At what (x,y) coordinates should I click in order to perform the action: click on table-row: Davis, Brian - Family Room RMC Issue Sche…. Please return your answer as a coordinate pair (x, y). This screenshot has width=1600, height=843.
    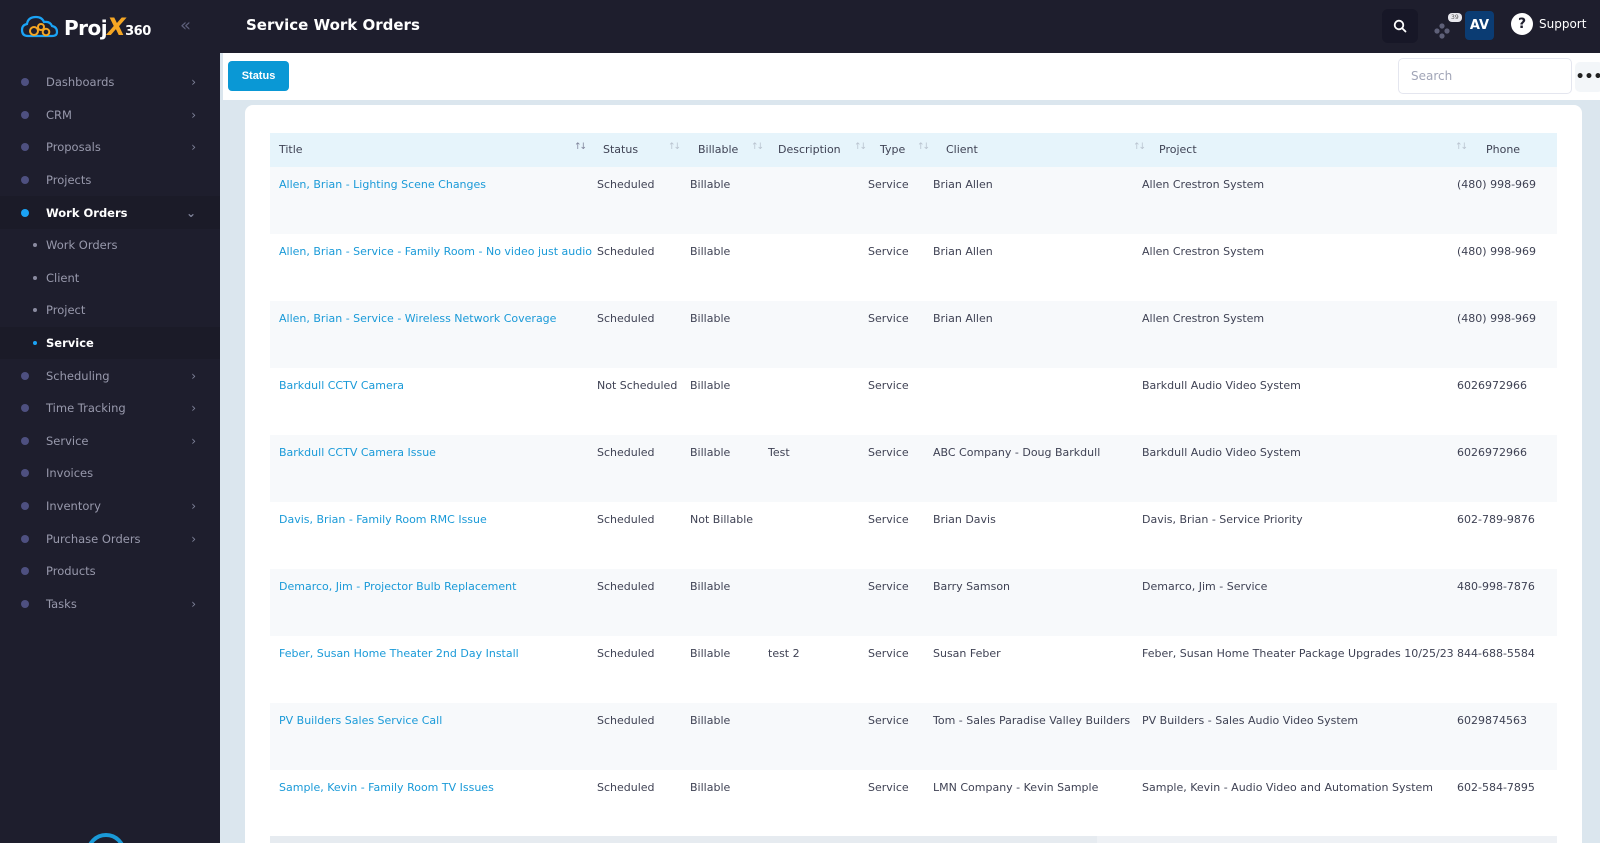
    Looking at the image, I should click on (913, 535).